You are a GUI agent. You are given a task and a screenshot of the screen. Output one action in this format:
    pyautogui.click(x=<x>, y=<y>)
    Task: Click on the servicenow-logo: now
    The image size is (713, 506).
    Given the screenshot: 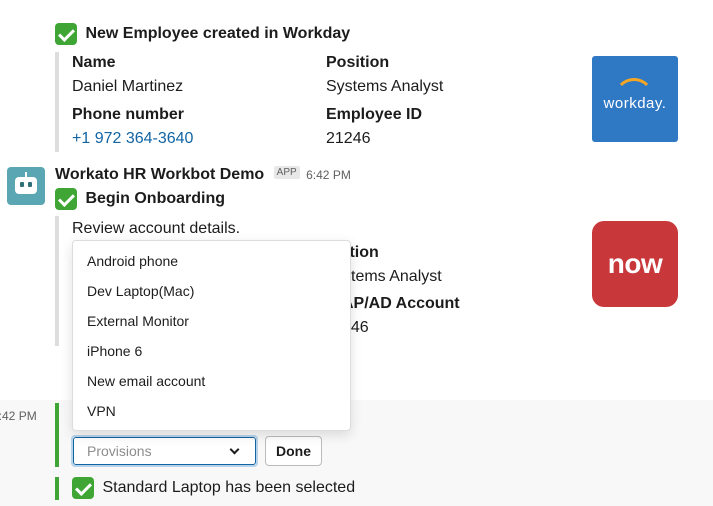 What is the action you would take?
    pyautogui.click(x=635, y=264)
    